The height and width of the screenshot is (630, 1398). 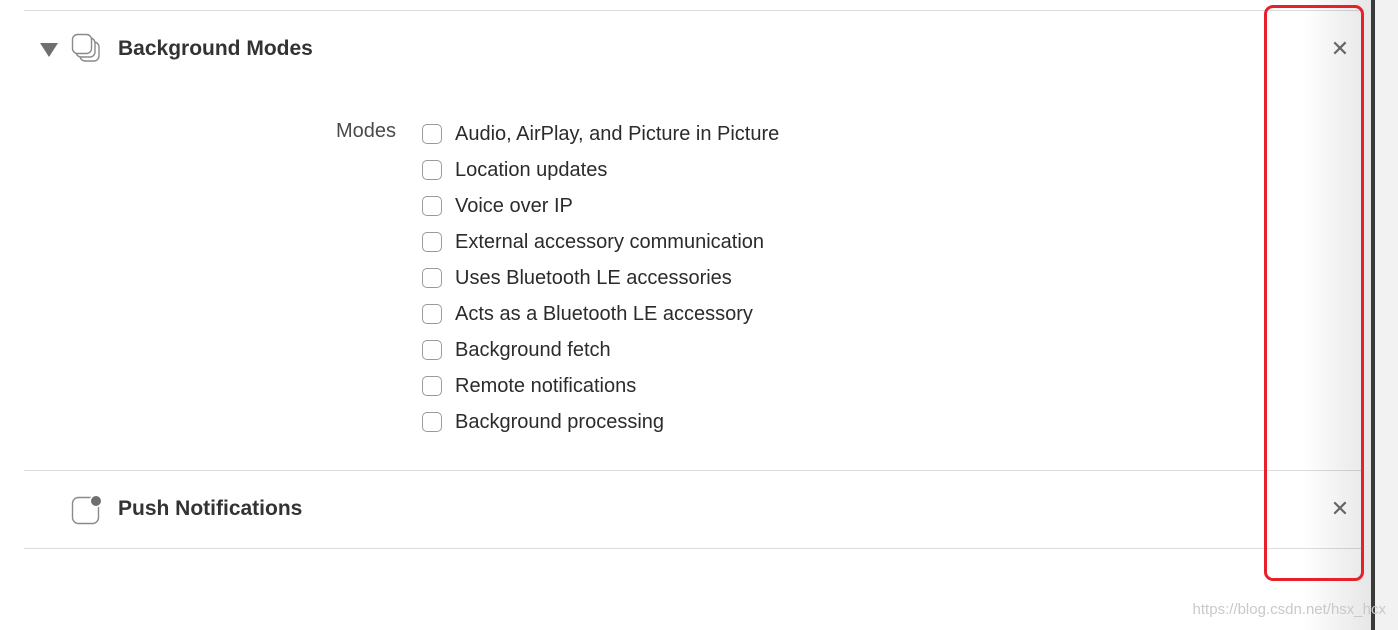 I want to click on mode-voice-over-ip: Voice over IP, so click(x=600, y=206).